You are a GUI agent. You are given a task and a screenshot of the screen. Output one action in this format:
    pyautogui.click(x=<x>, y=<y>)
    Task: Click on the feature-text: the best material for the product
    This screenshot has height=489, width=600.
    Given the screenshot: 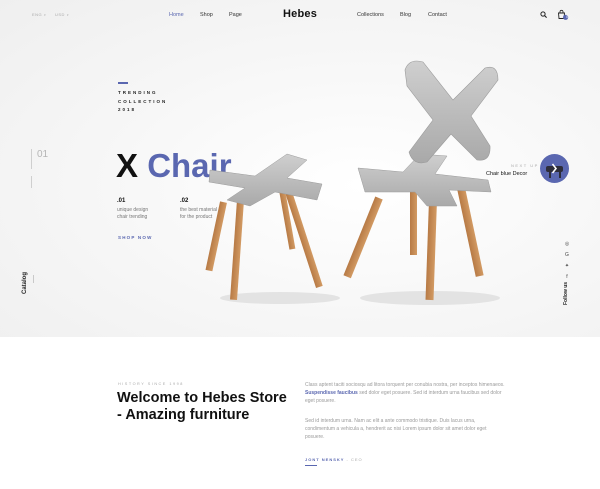 What is the action you would take?
    pyautogui.click(x=201, y=214)
    